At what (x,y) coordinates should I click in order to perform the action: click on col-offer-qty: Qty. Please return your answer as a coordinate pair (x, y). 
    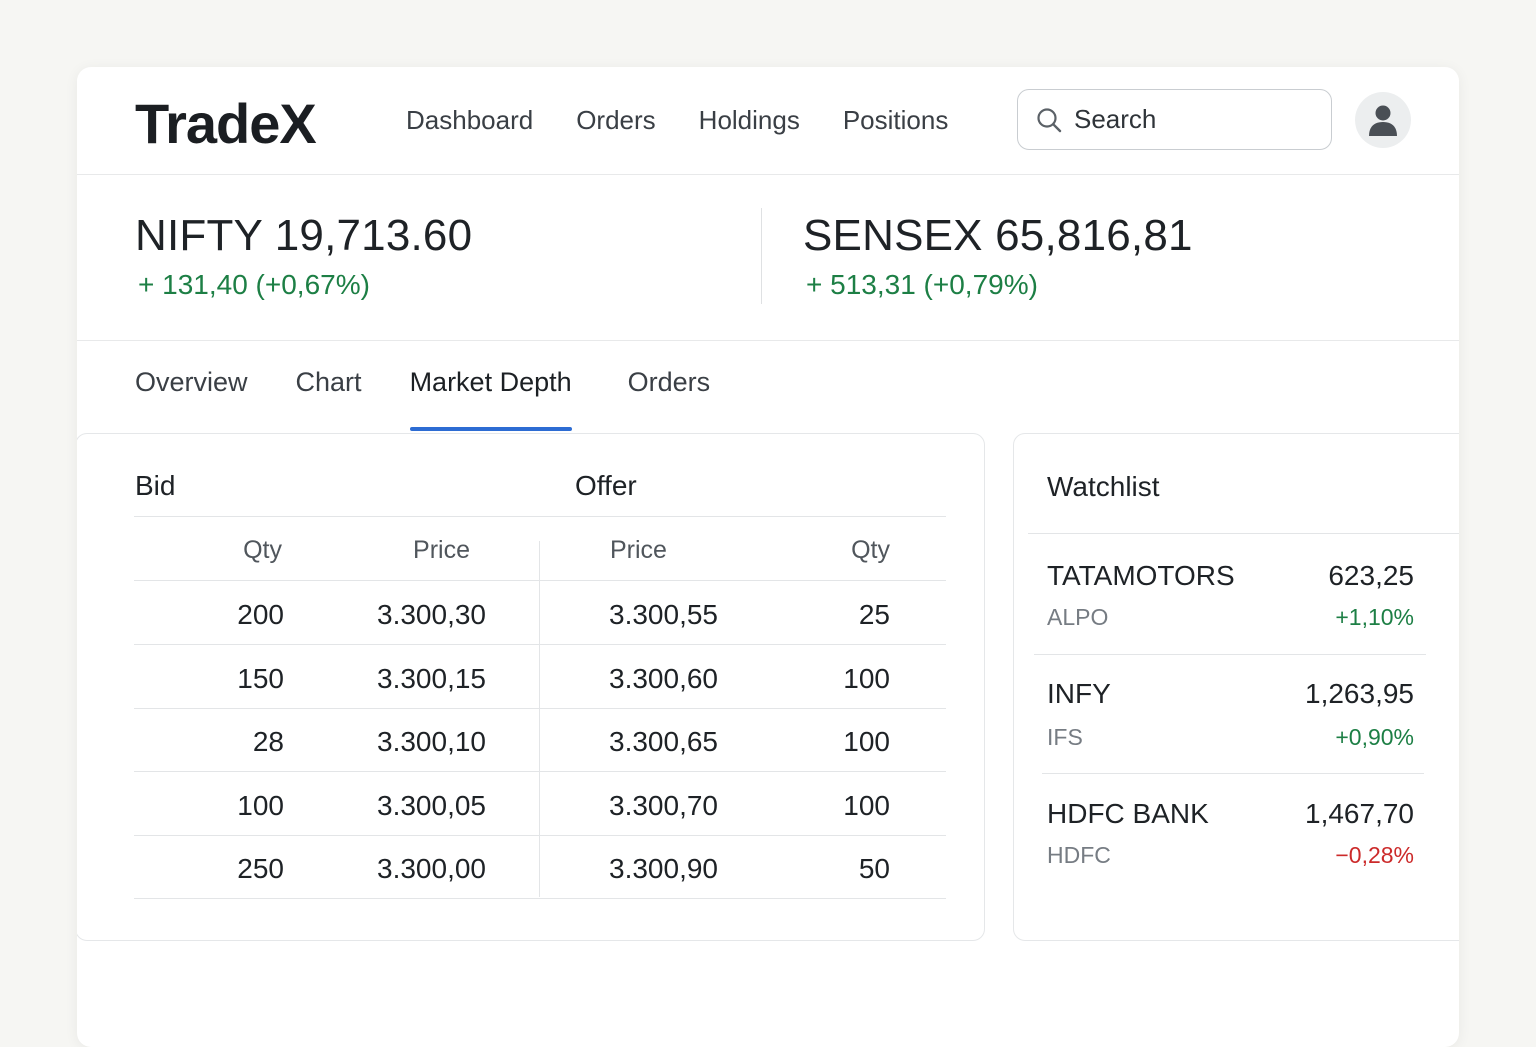
    Looking at the image, I should click on (870, 550).